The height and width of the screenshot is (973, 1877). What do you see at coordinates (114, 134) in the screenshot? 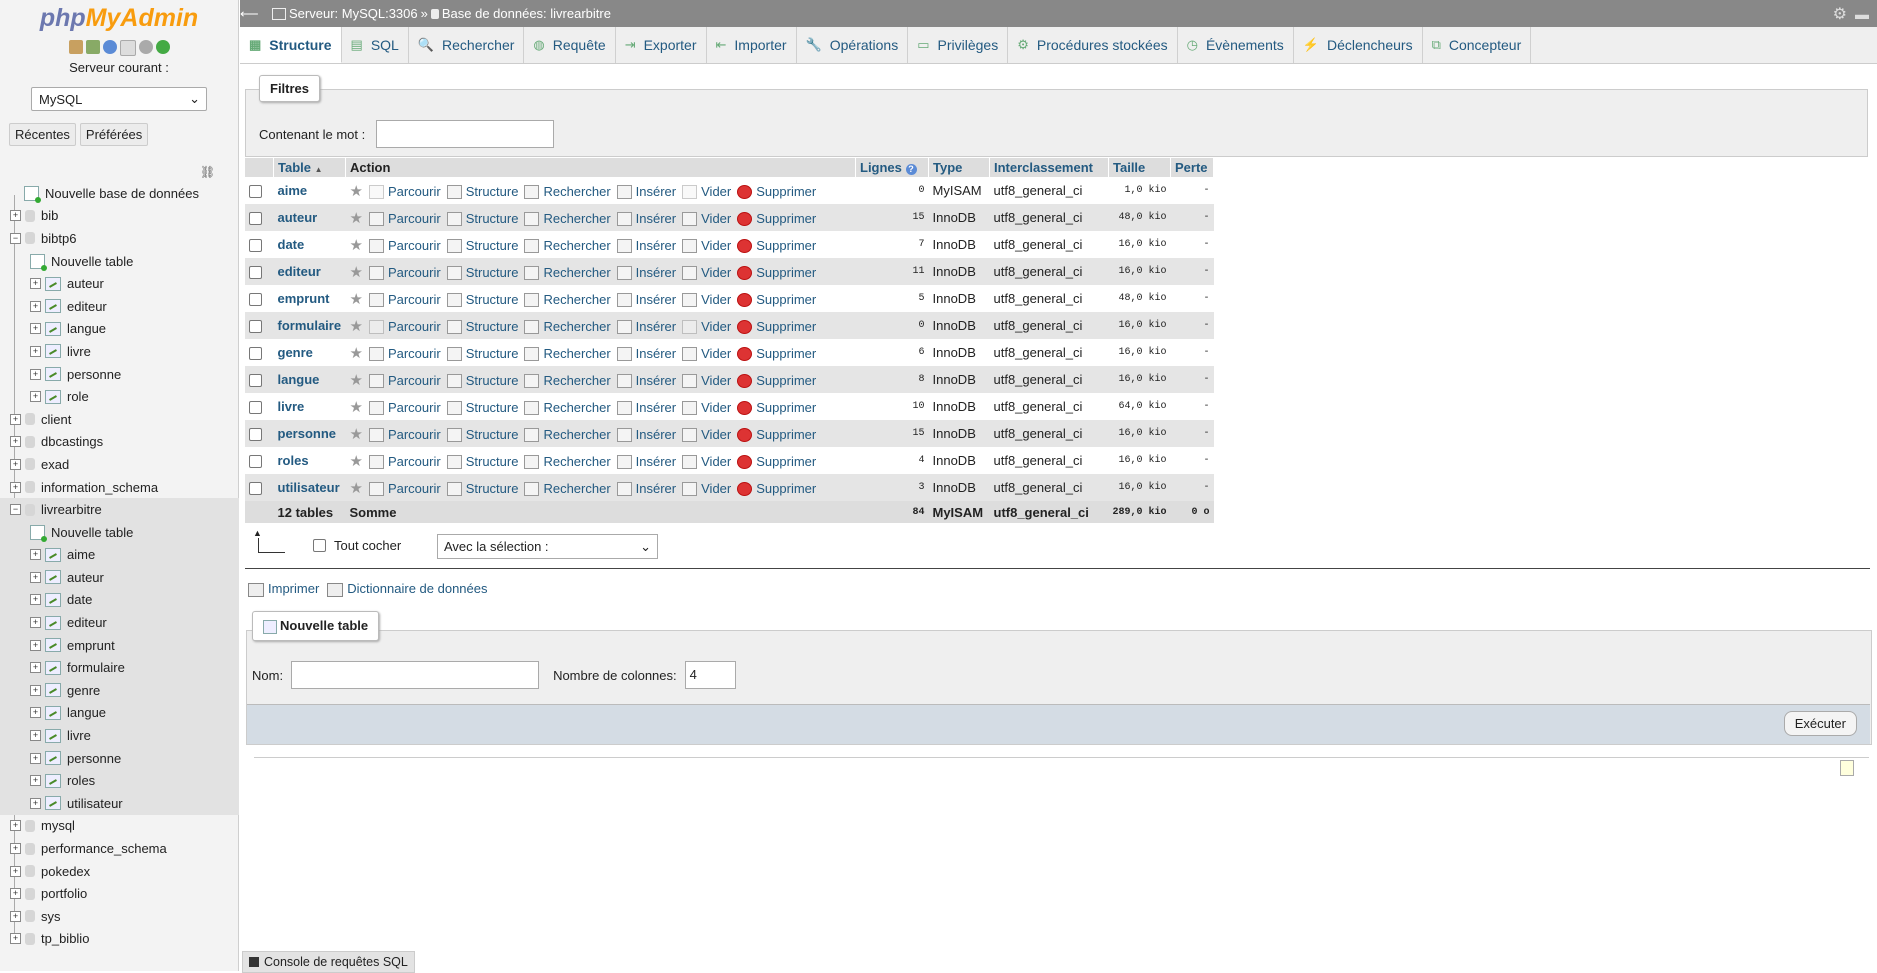
I see `favorite-tables-button: Préférées` at bounding box center [114, 134].